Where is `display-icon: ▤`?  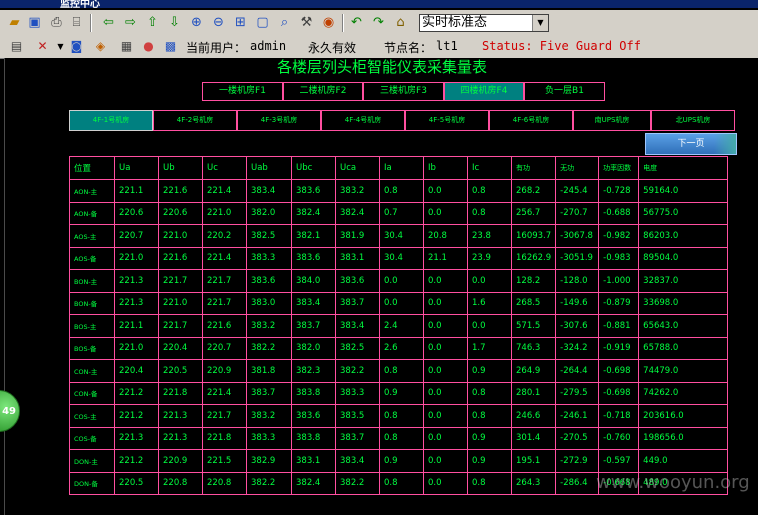
display-icon: ▤ is located at coordinates (16, 46).